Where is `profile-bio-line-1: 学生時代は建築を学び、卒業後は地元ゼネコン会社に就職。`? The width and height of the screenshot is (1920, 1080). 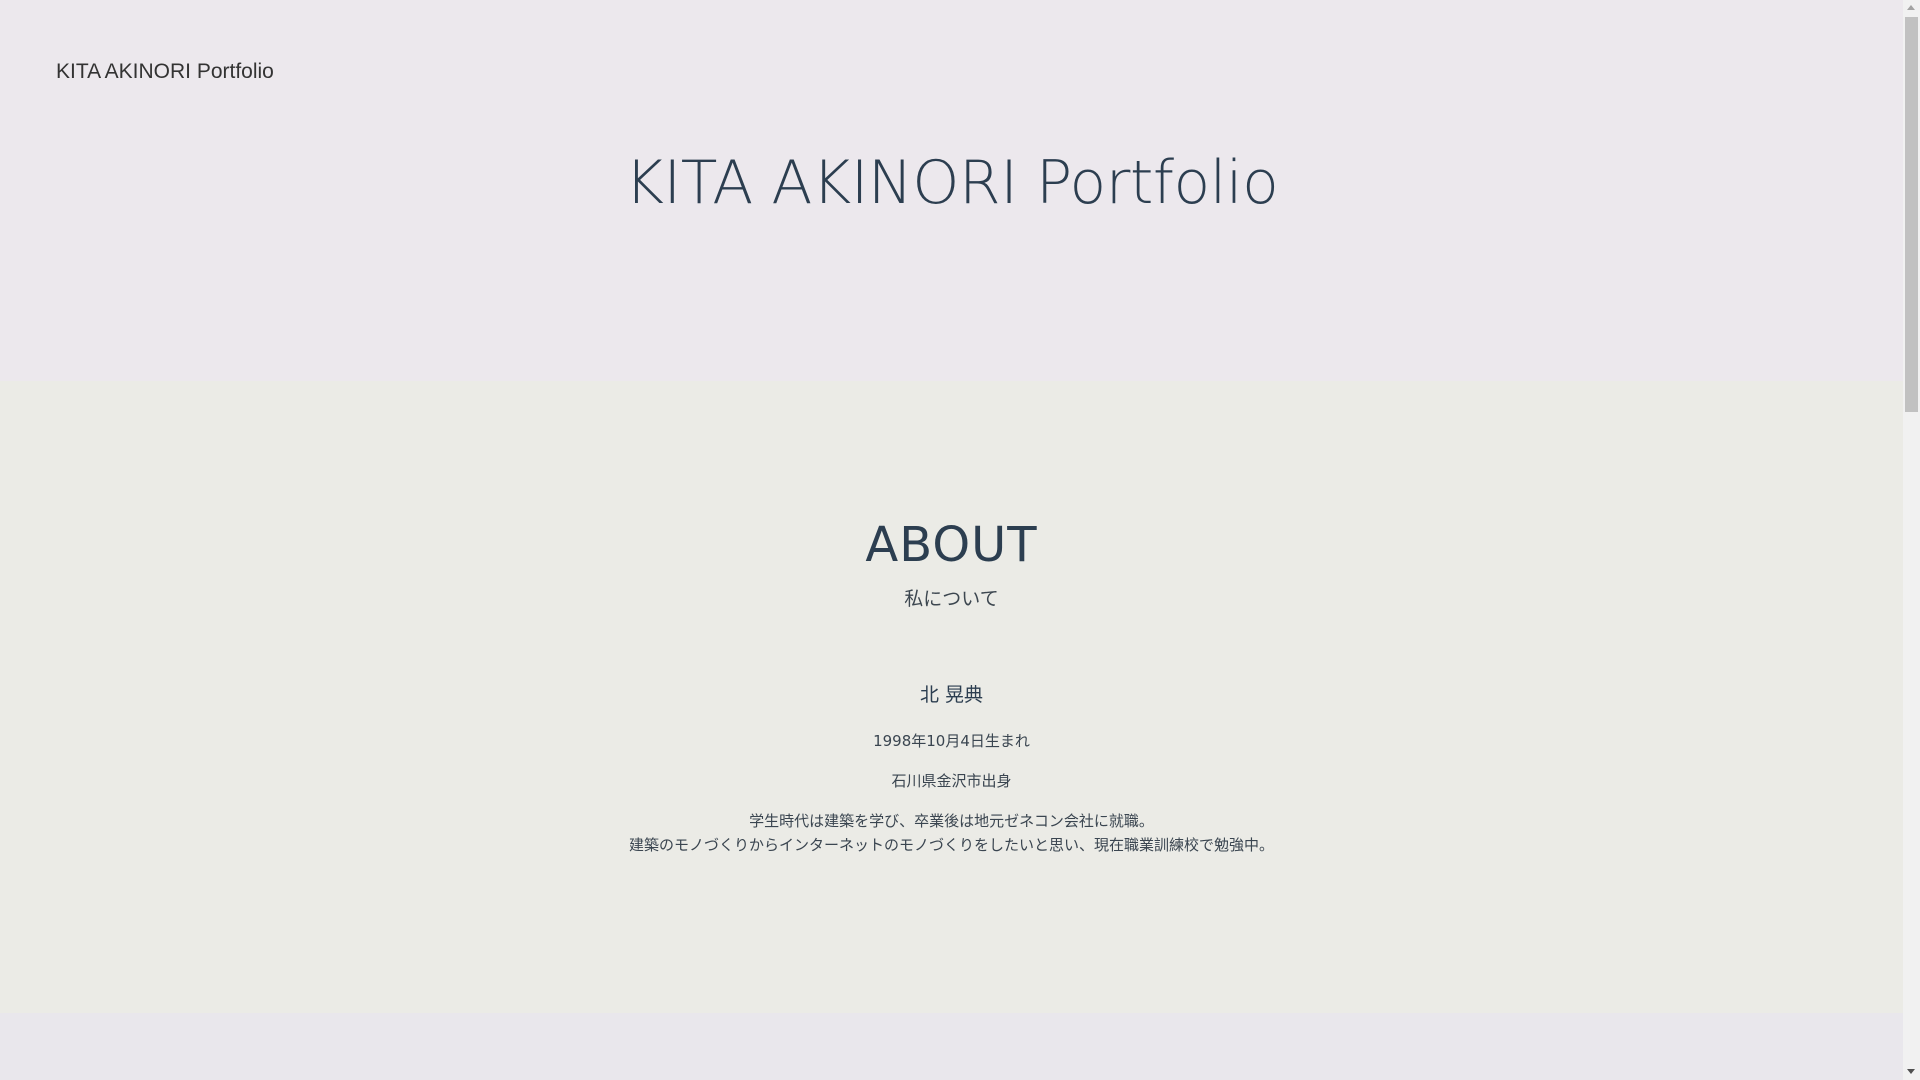 profile-bio-line-1: 学生時代は建築を学び、卒業後は地元ゼネコン会社に就職。 is located at coordinates (951, 821).